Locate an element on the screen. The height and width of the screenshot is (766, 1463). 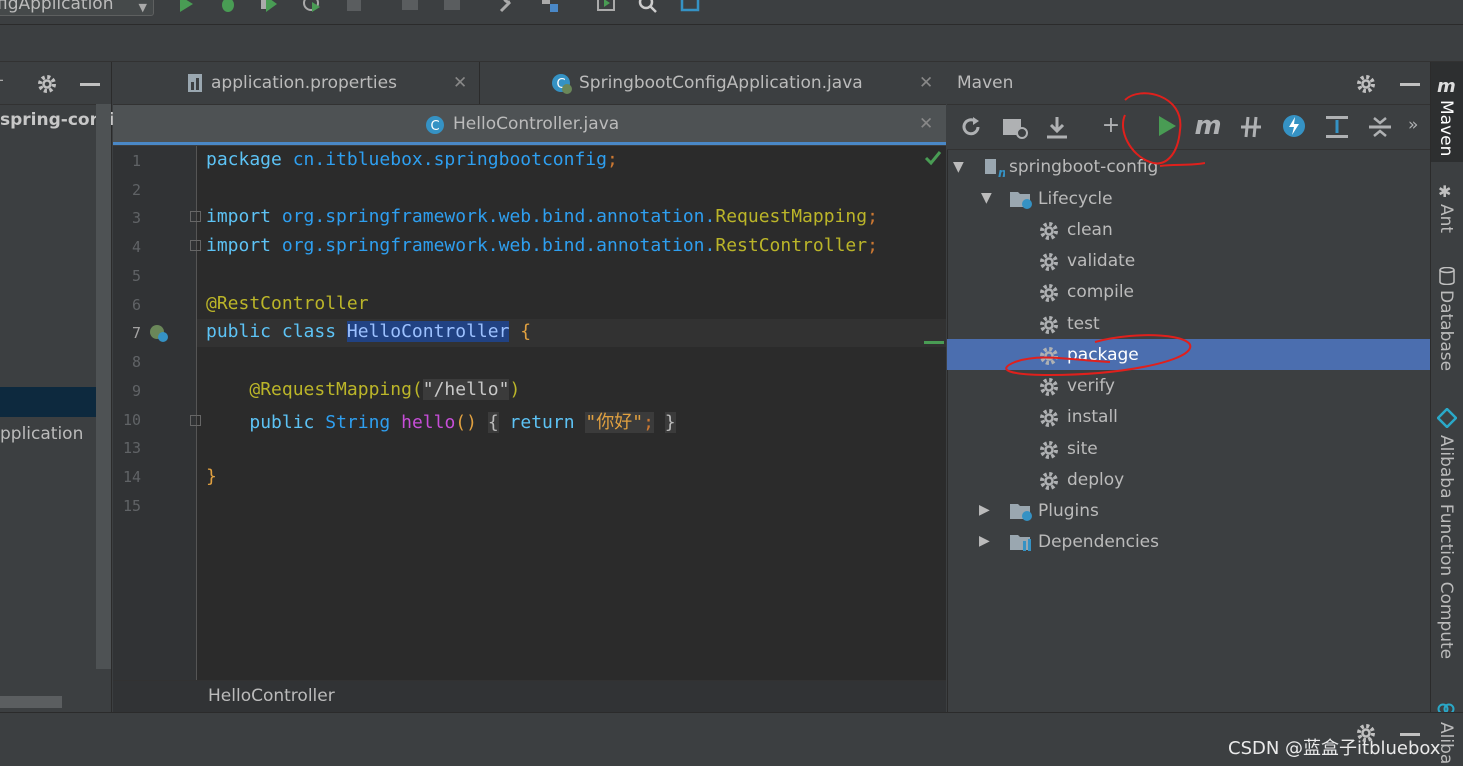
alibaba-cloud-icon is located at coordinates (1447, 418).